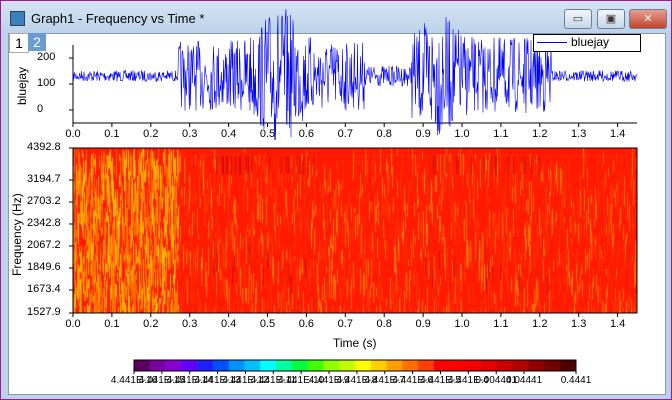 This screenshot has width=672, height=400. What do you see at coordinates (44, 147) in the screenshot?
I see `spec-ytick-label: 4392.8` at bounding box center [44, 147].